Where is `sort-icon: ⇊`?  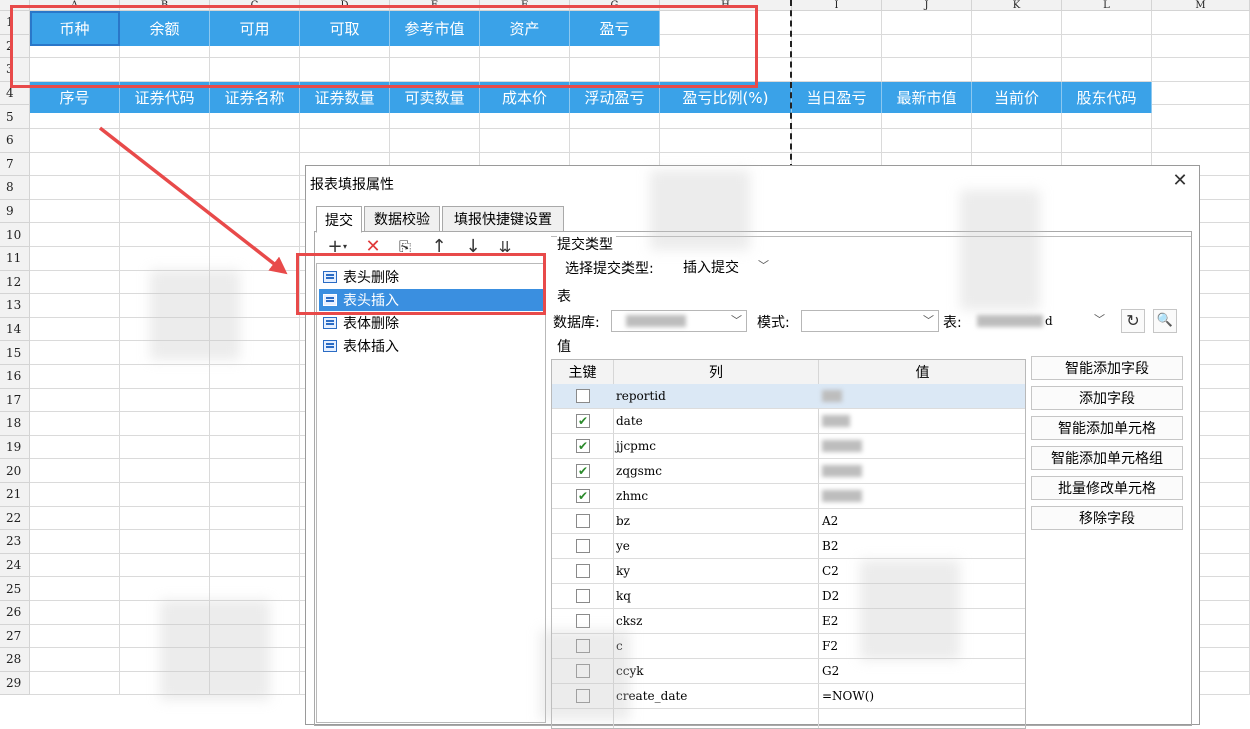 sort-icon: ⇊ is located at coordinates (505, 247).